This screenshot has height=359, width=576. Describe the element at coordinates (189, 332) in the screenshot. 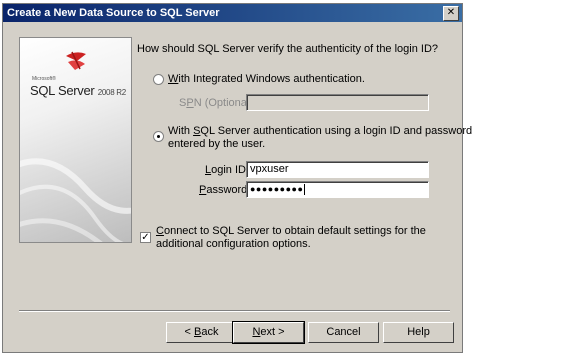

I see `back-button-pre: <` at that location.